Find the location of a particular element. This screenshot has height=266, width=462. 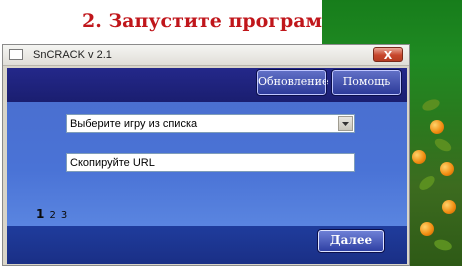

next-button: Далее is located at coordinates (351, 241).